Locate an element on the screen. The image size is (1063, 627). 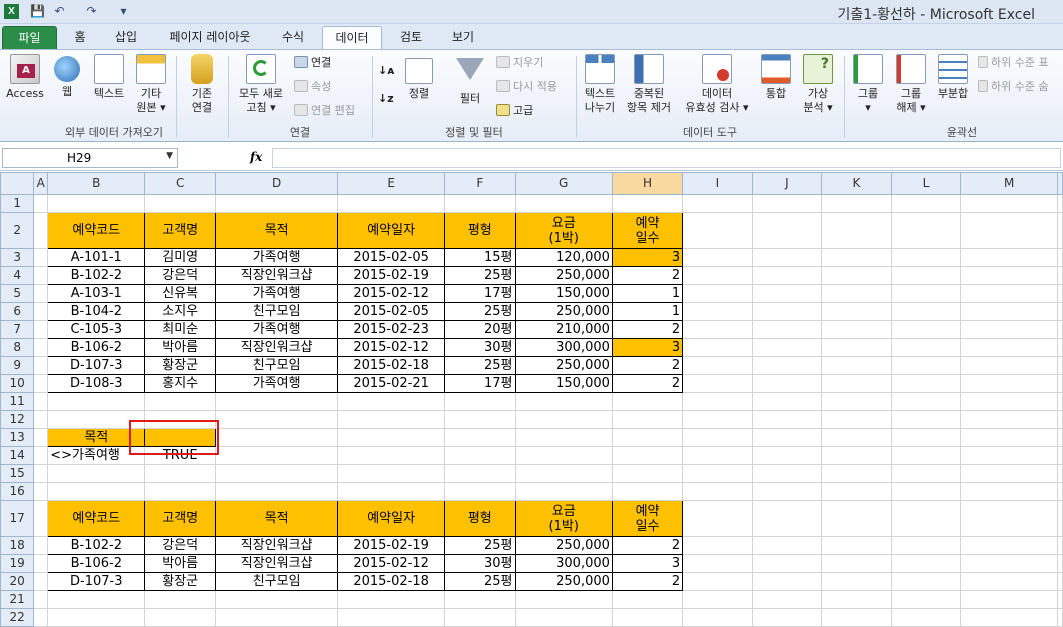
cell-h12 is located at coordinates (647, 419).